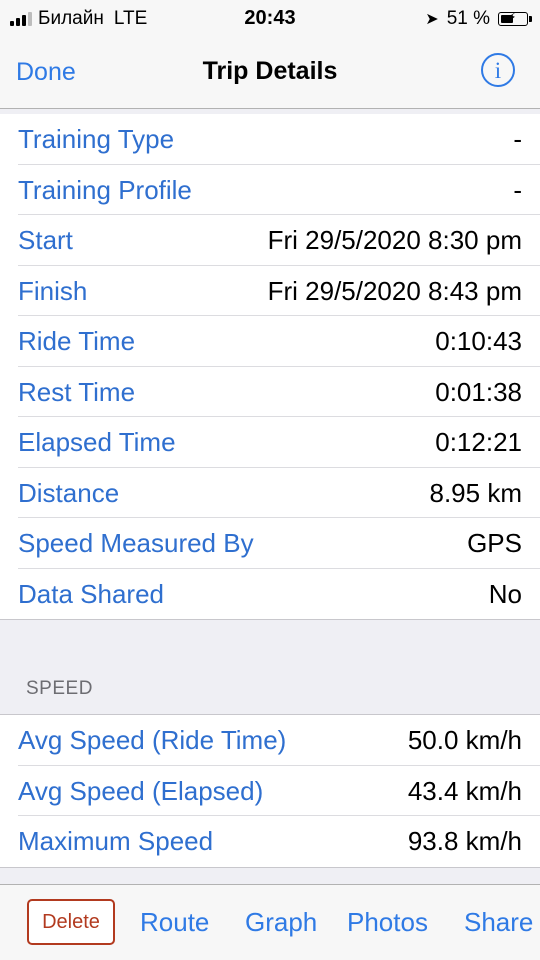  Describe the element at coordinates (270, 71) in the screenshot. I see `page-title: Trip Details` at that location.